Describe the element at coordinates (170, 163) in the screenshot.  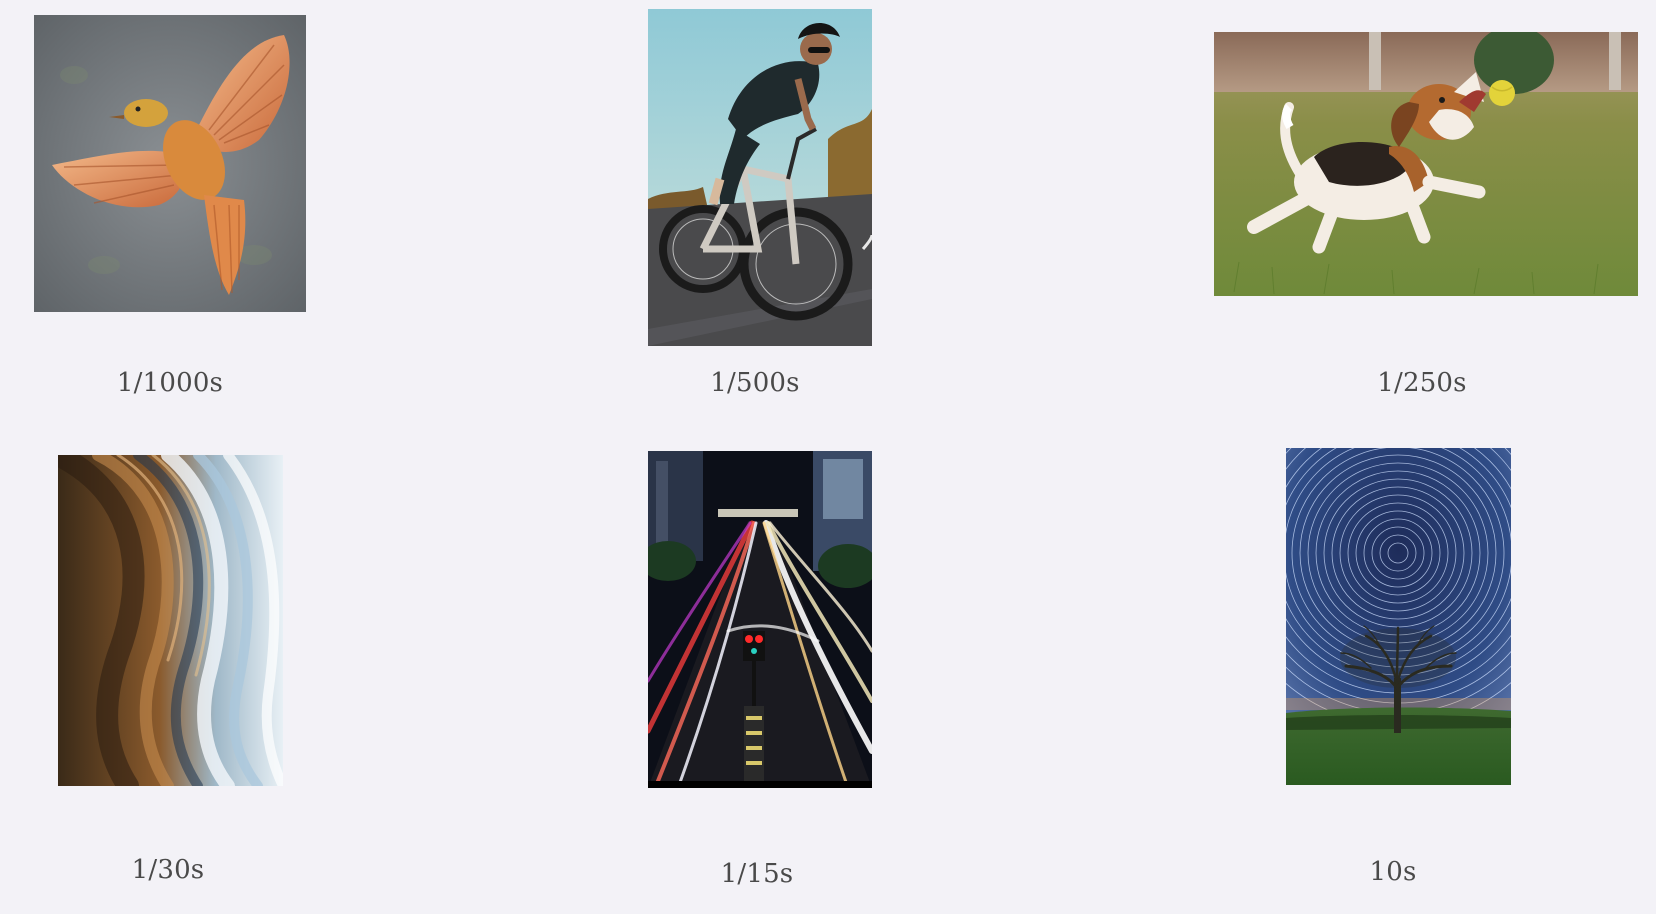
I see `bird-in-flight-photo` at that location.